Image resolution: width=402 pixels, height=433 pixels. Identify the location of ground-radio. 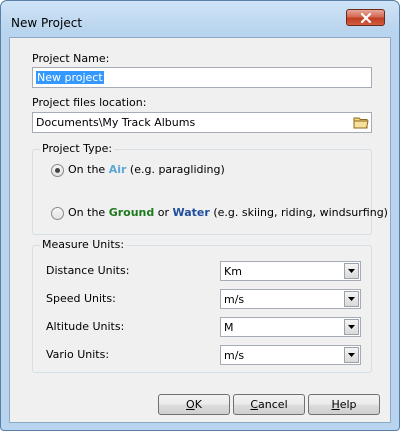
(57, 213).